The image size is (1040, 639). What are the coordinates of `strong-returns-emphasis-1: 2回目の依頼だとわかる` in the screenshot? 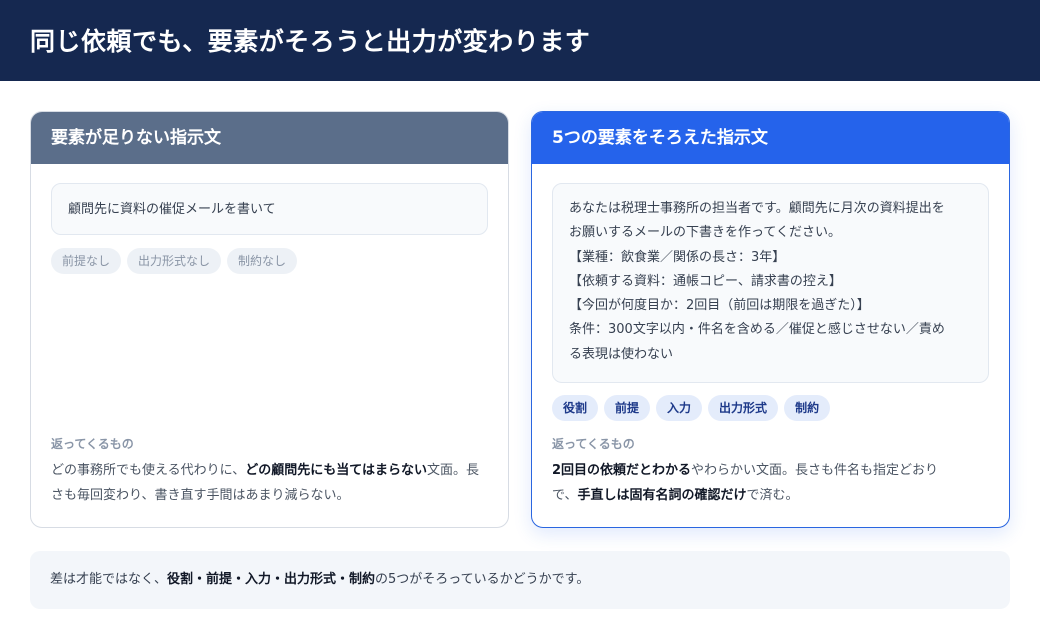 It's located at (622, 470).